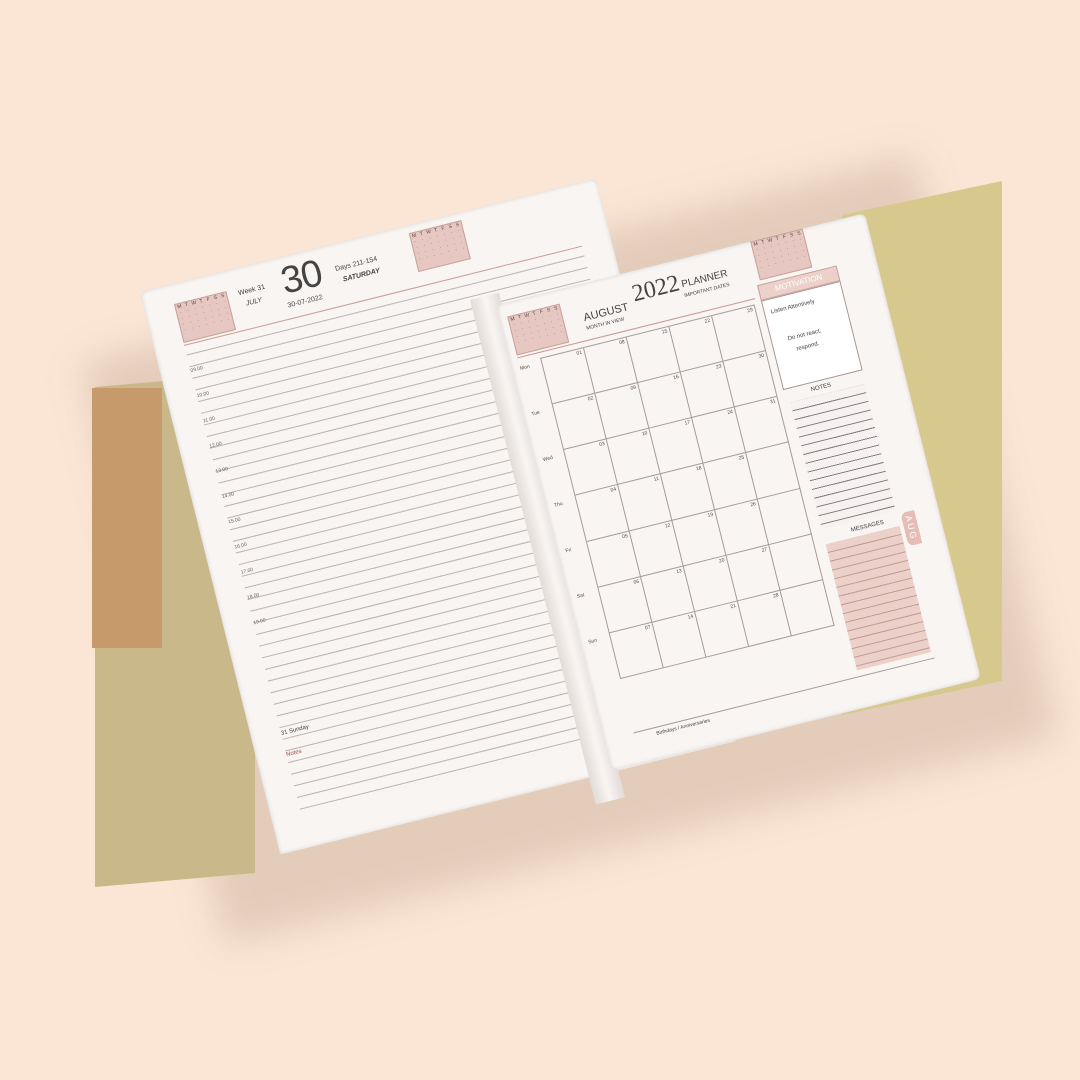 This screenshot has width=1080, height=1080. What do you see at coordinates (742, 458) in the screenshot?
I see `day-number: 25` at bounding box center [742, 458].